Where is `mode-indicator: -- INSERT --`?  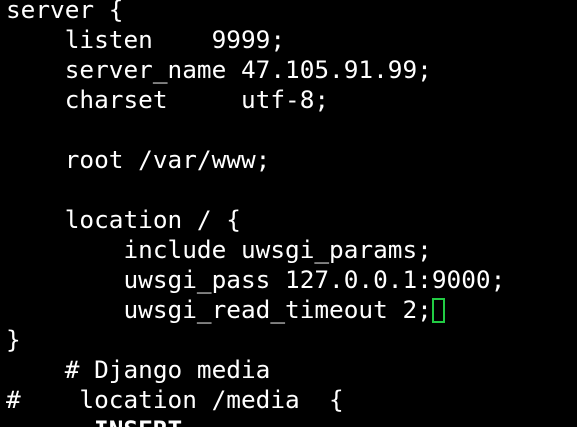 mode-indicator: -- INSERT -- is located at coordinates (138, 421).